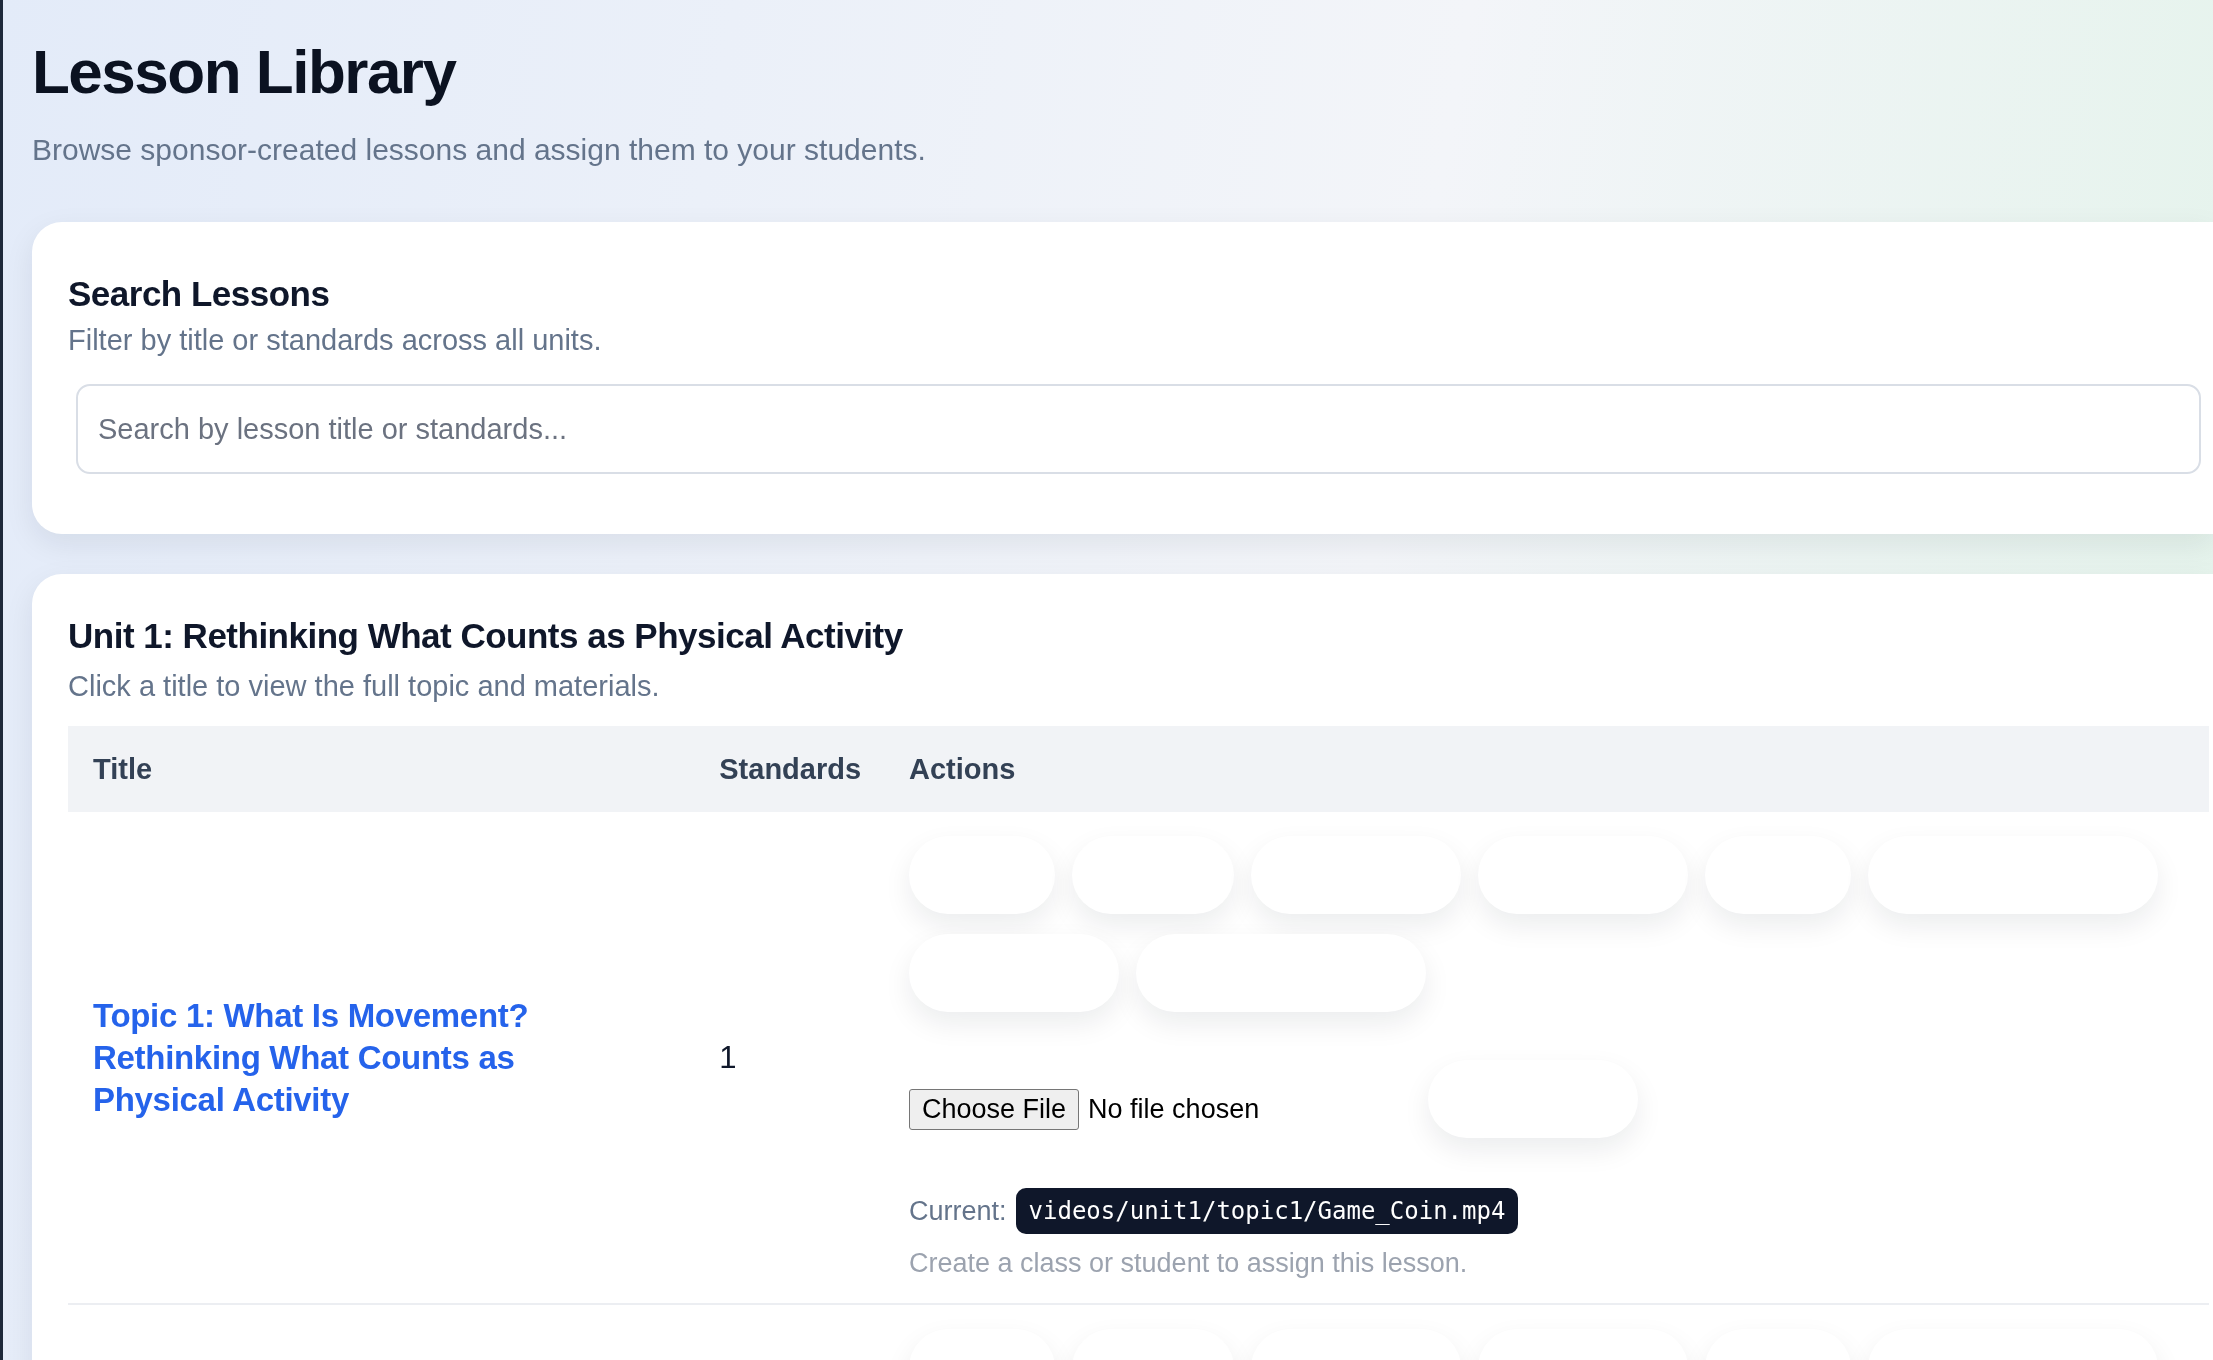 This screenshot has height=1360, width=2213. What do you see at coordinates (335, 340) in the screenshot?
I see `search-description: Filter by title or standards across all units.` at bounding box center [335, 340].